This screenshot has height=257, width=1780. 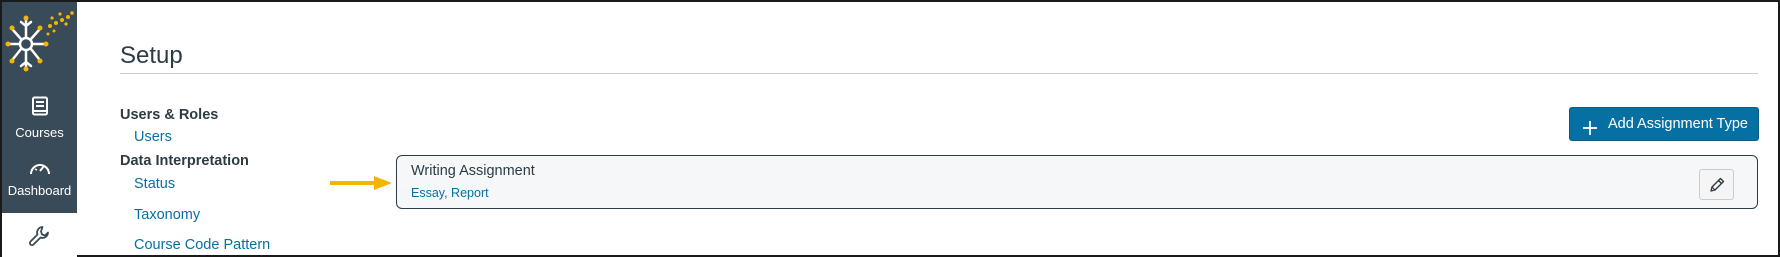 I want to click on sidebar-link-course-code-pattern: Course Code Pattern, so click(x=202, y=245).